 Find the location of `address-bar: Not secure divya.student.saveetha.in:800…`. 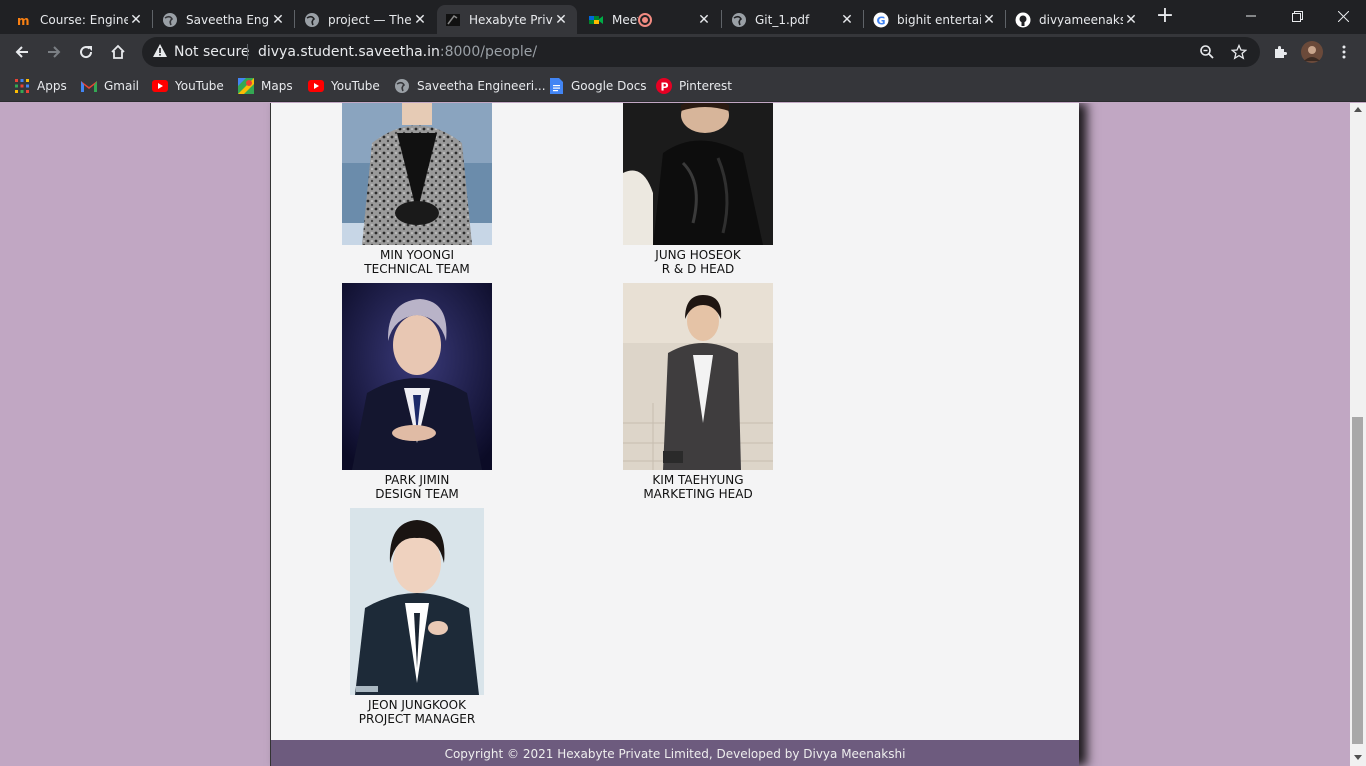

address-bar: Not secure divya.student.saveetha.in:800… is located at coordinates (701, 52).